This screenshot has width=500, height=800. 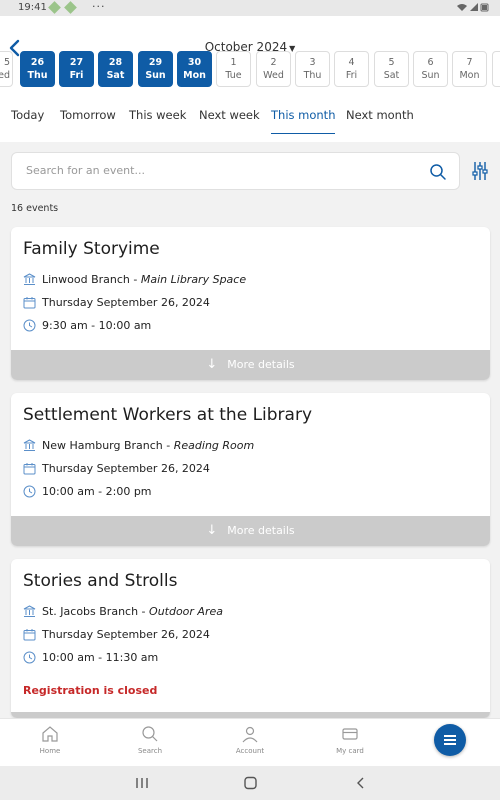 What do you see at coordinates (214, 445) in the screenshot?
I see `event-room: Reading Room` at bounding box center [214, 445].